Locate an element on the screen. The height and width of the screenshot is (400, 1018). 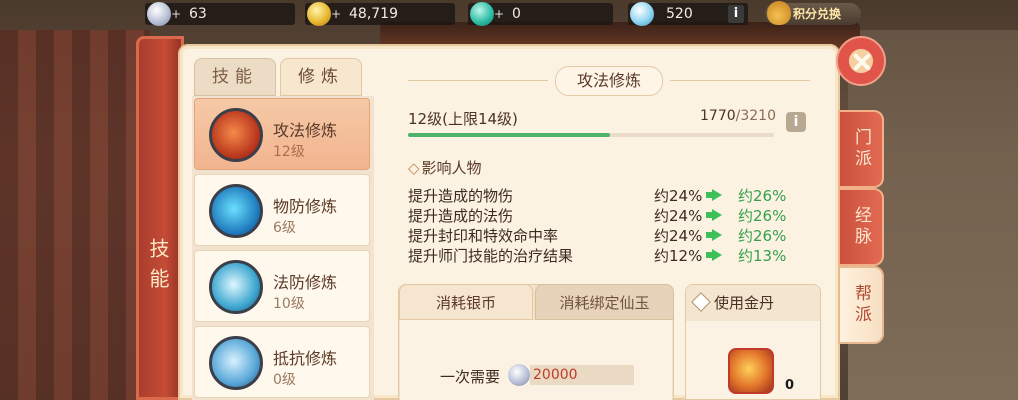
skill-level: 0级 is located at coordinates (284, 380).